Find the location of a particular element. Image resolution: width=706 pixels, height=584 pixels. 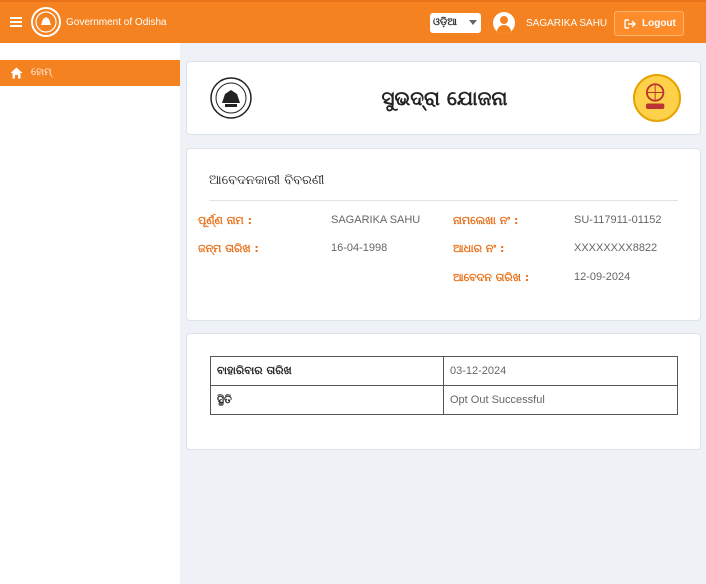

aadhaar-label: ଆଧାର ନଂ : is located at coordinates (479, 248).